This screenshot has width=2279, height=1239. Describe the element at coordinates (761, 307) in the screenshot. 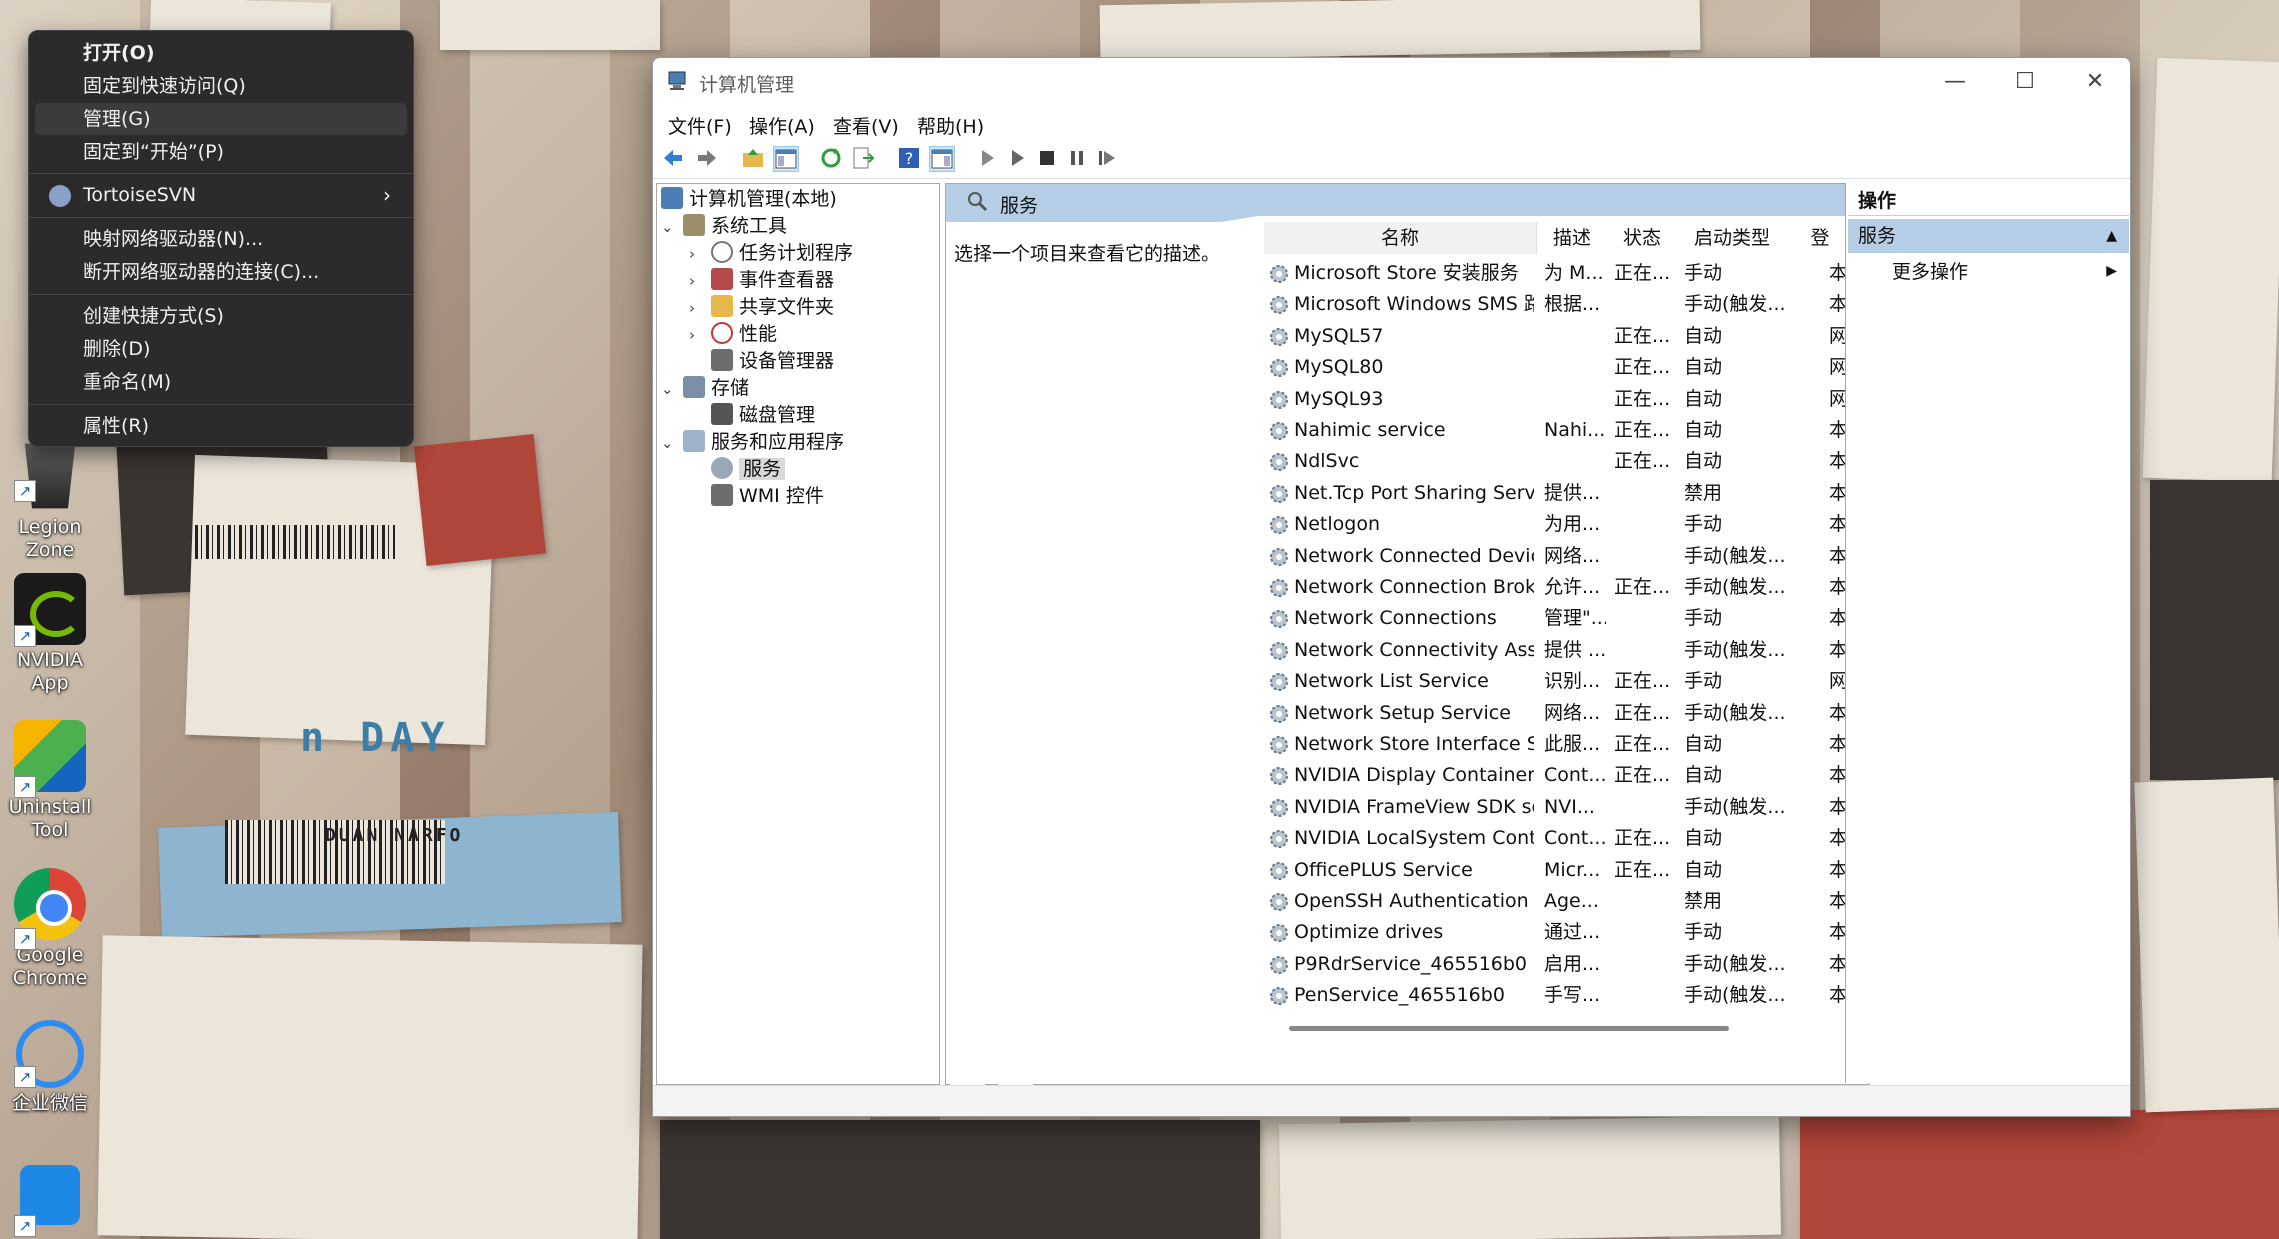

I see `tree-item-shared-folders: › 共享文件夹` at that location.